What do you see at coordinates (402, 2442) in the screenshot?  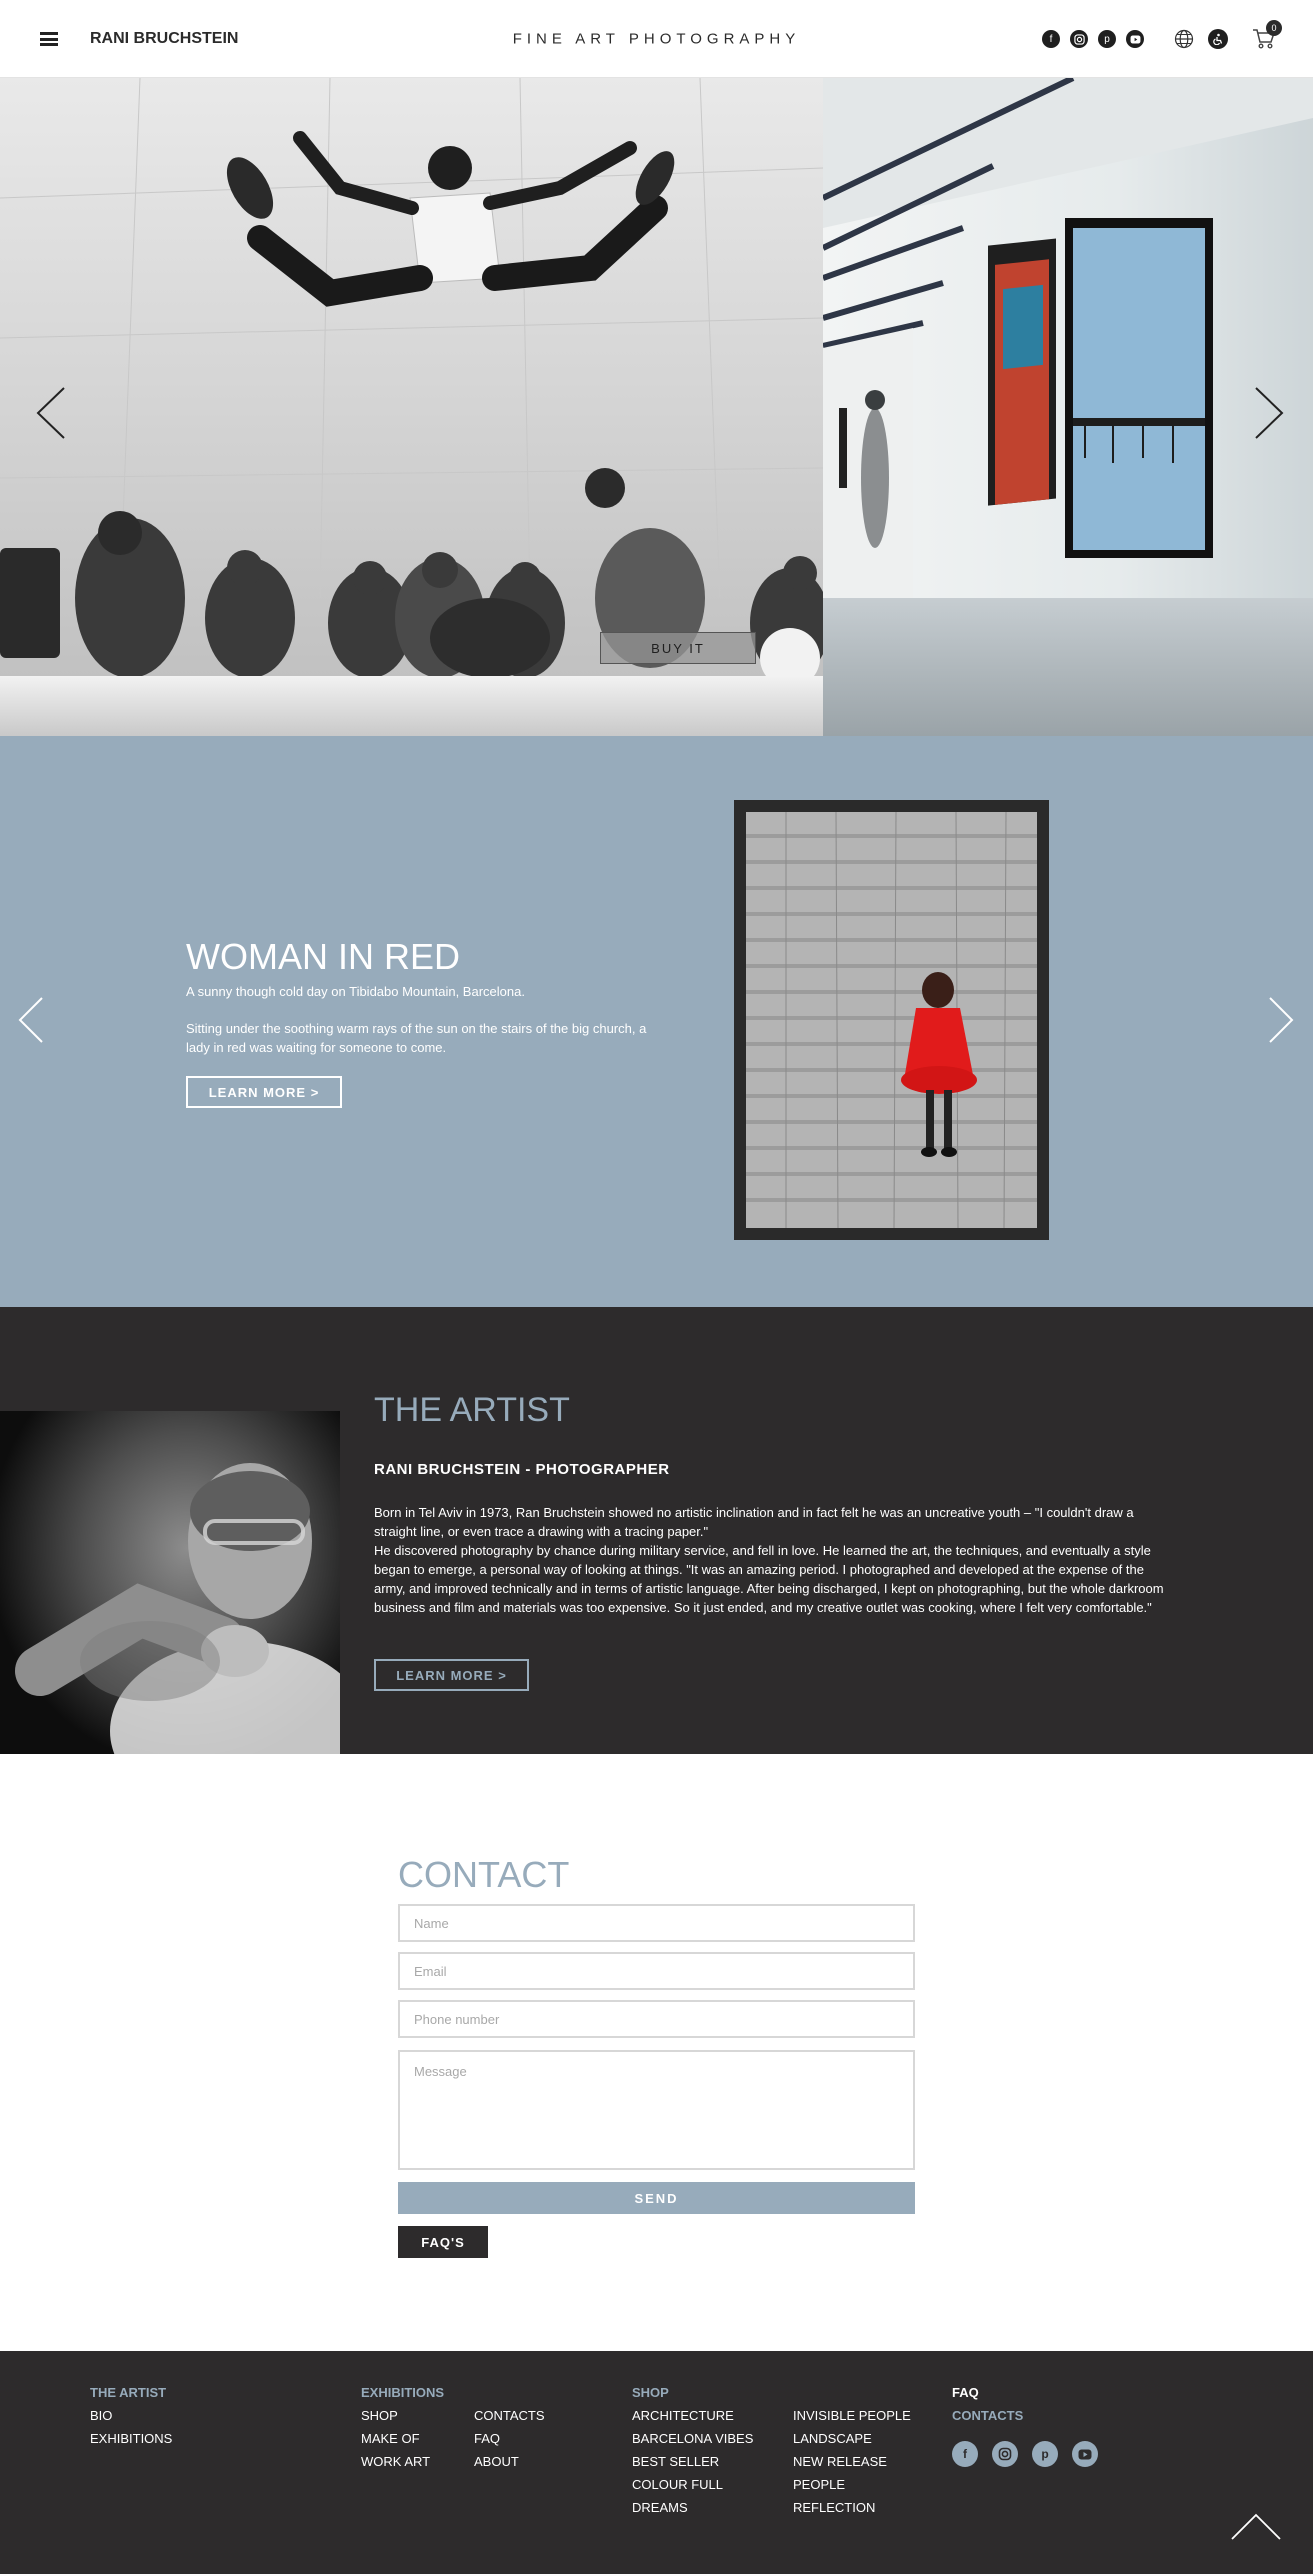 I see `footer-link-make-of: MAKE OF` at bounding box center [402, 2442].